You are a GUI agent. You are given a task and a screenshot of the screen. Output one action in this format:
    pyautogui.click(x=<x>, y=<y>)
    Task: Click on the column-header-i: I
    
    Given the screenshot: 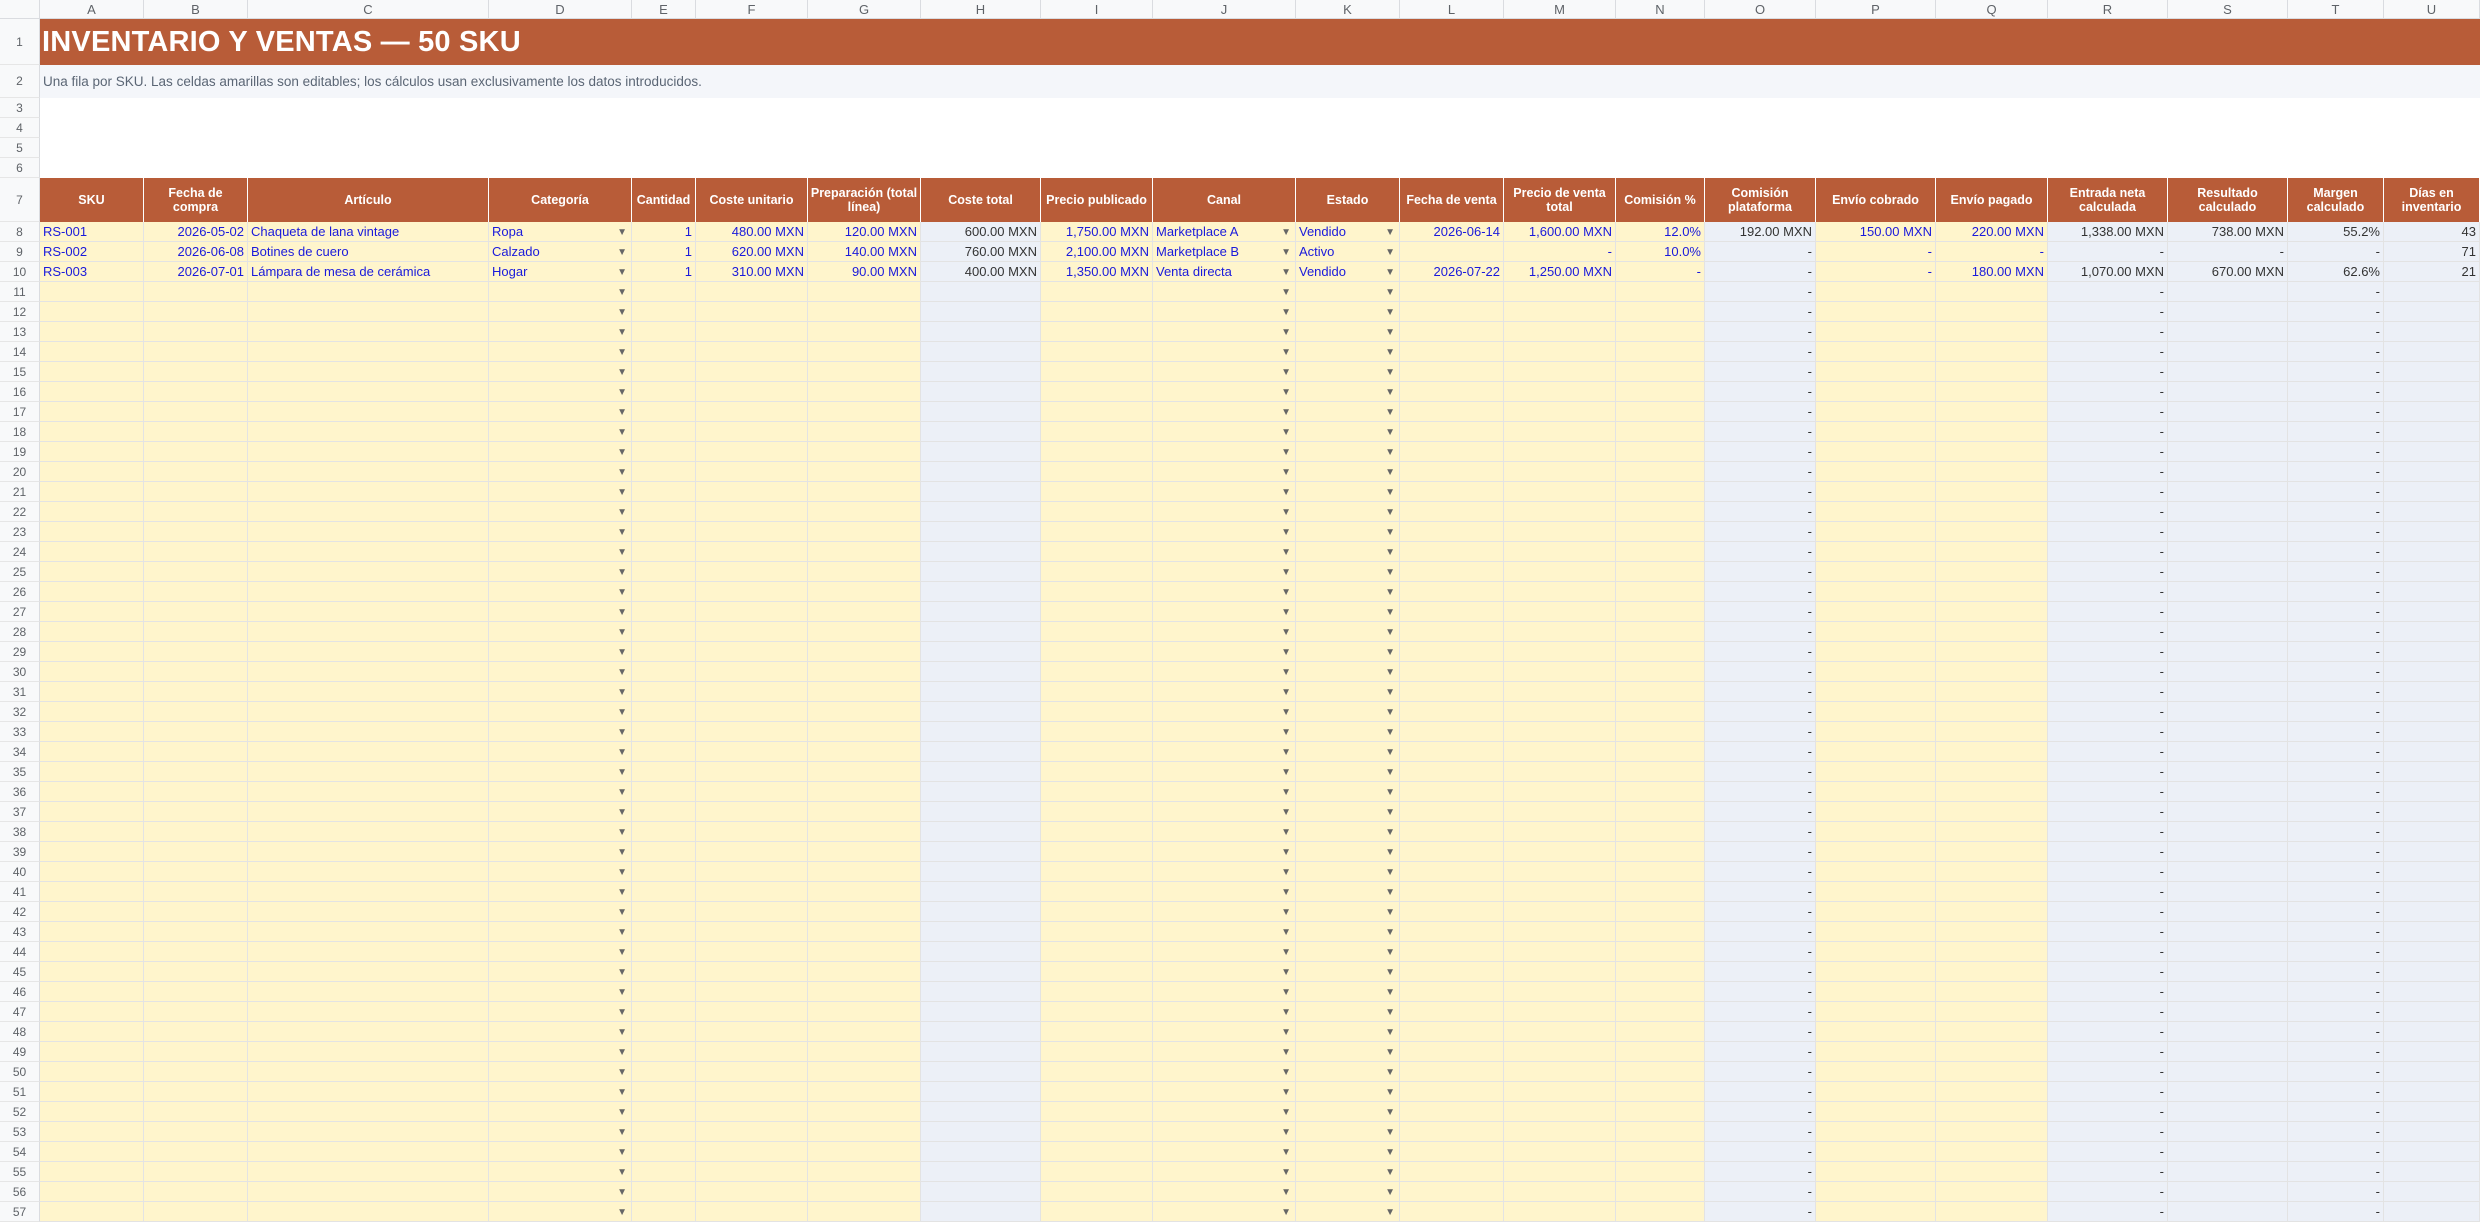 What is the action you would take?
    pyautogui.click(x=1097, y=9)
    